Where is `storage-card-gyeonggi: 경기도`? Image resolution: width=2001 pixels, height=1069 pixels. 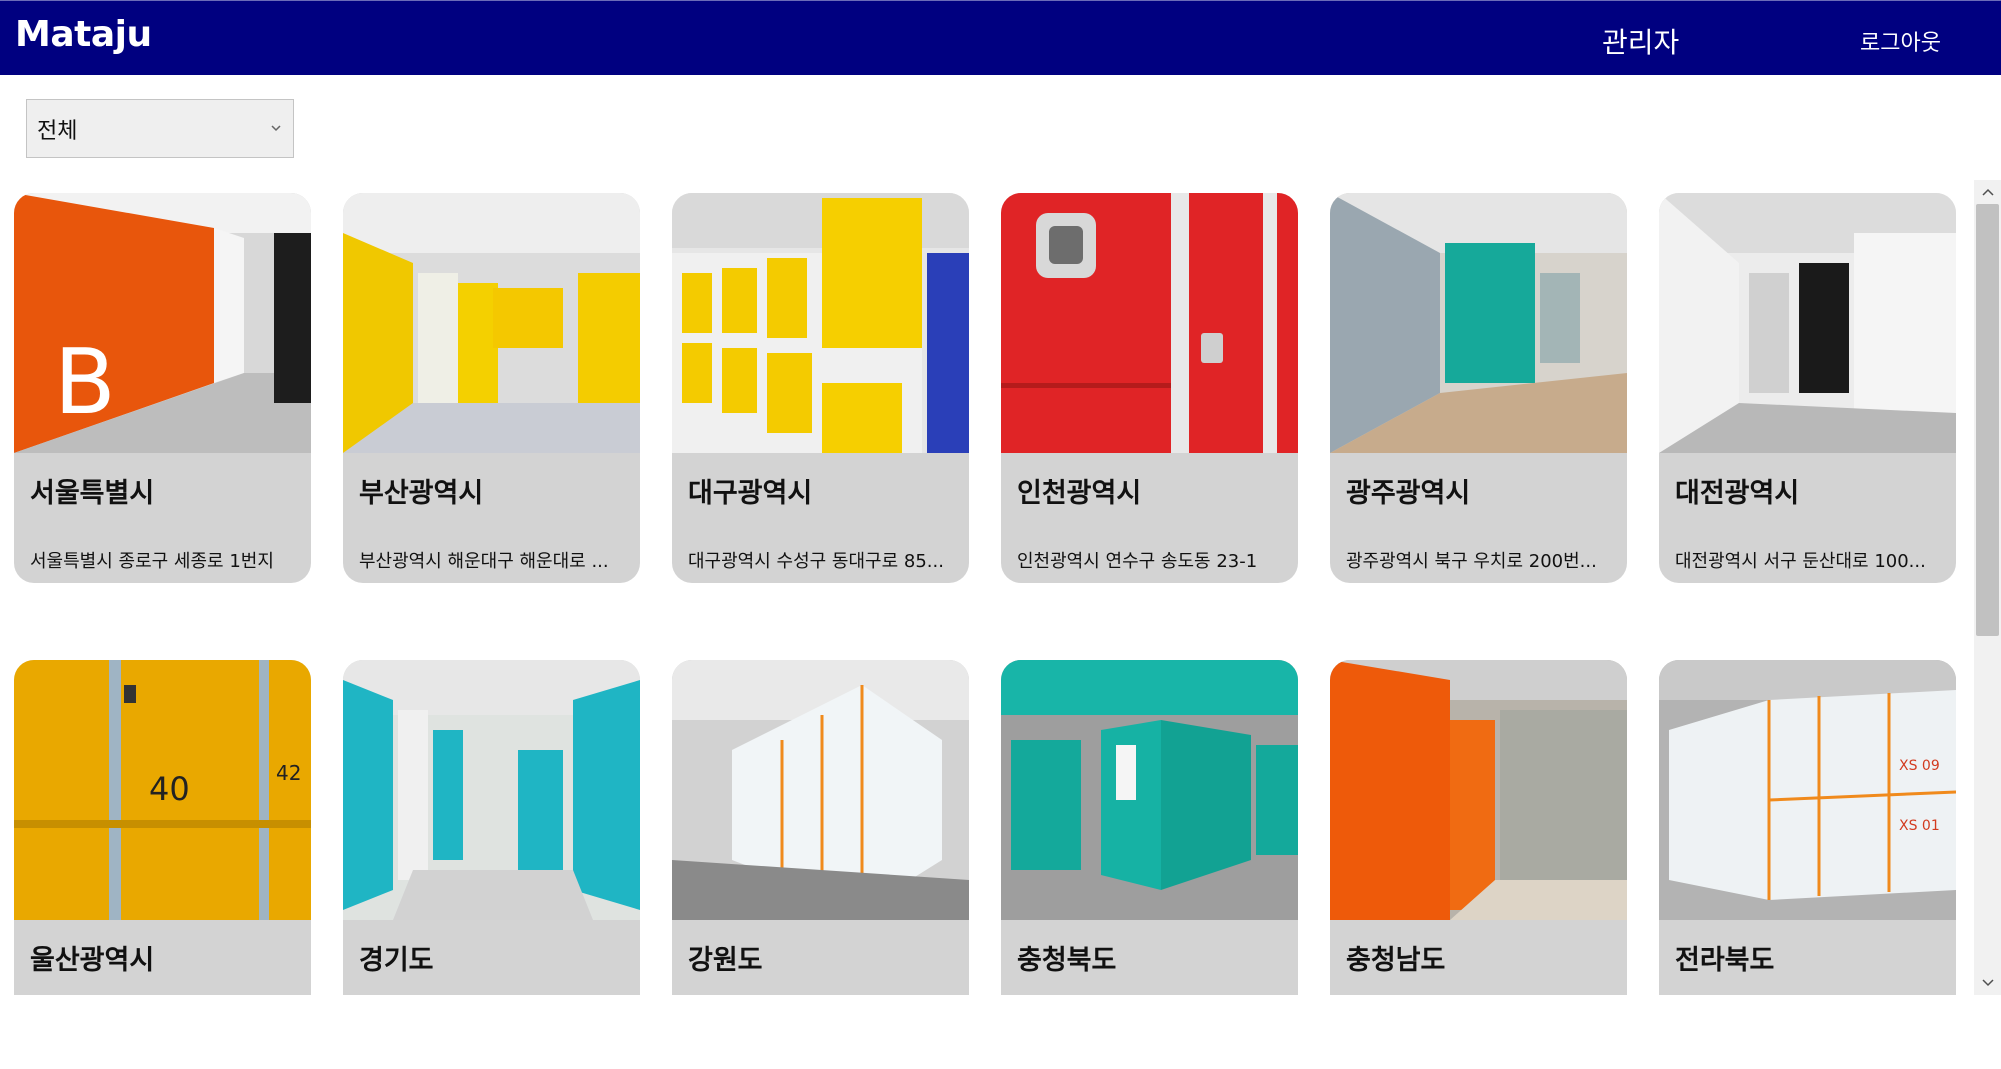 storage-card-gyeonggi: 경기도 is located at coordinates (491, 827).